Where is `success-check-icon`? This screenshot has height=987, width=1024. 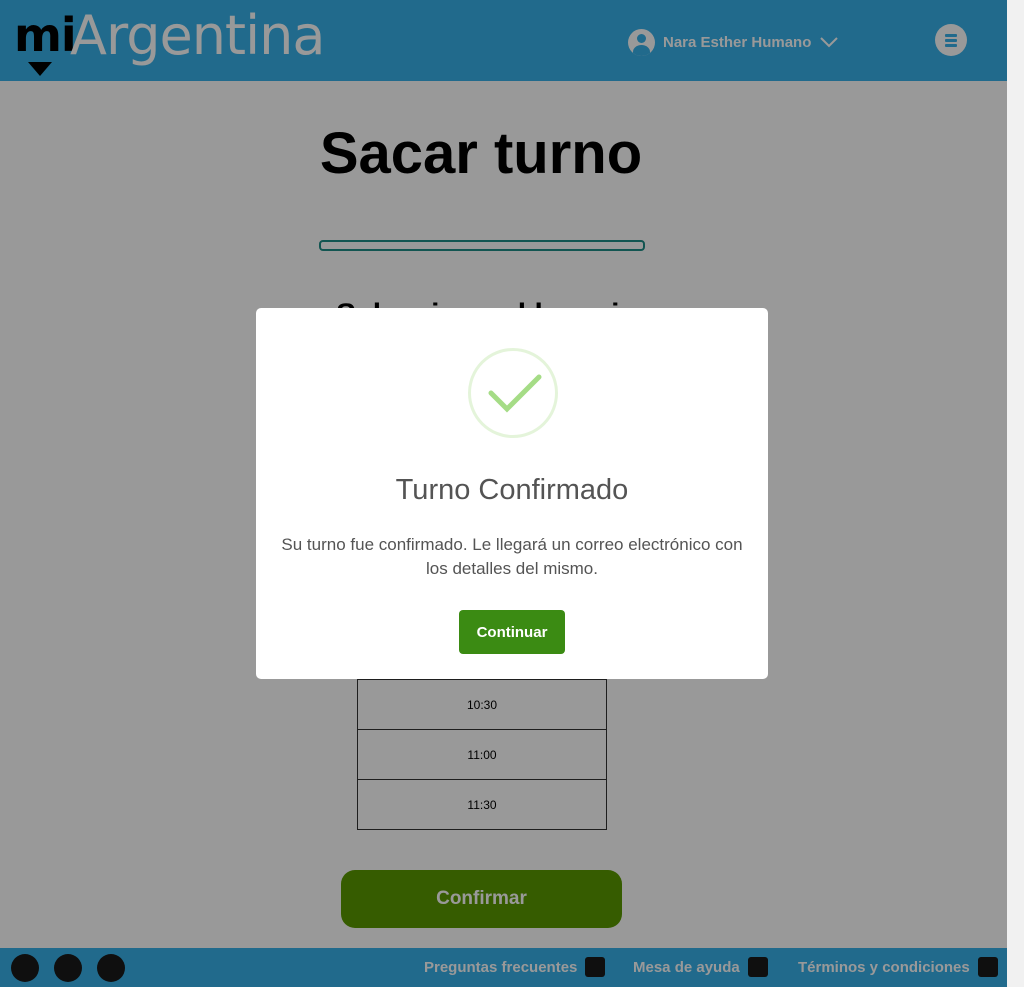 success-check-icon is located at coordinates (513, 393).